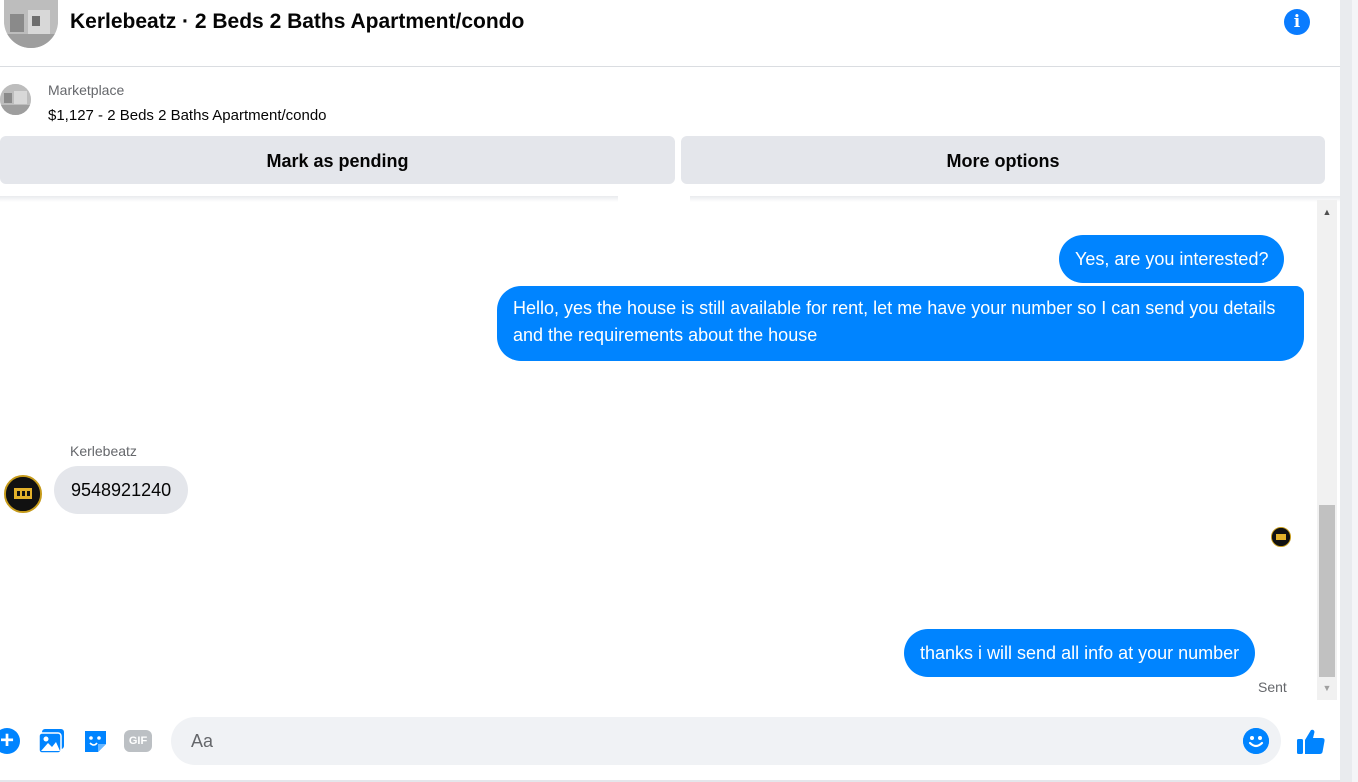  Describe the element at coordinates (1003, 160) in the screenshot. I see `more-options-button: More options` at that location.